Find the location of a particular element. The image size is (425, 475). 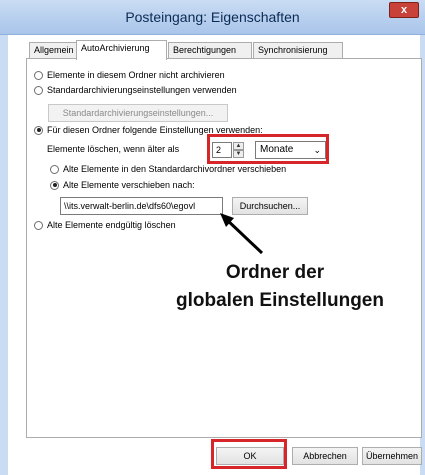

tab-autoarchivierung: AutoArchivierung is located at coordinates (121, 50).